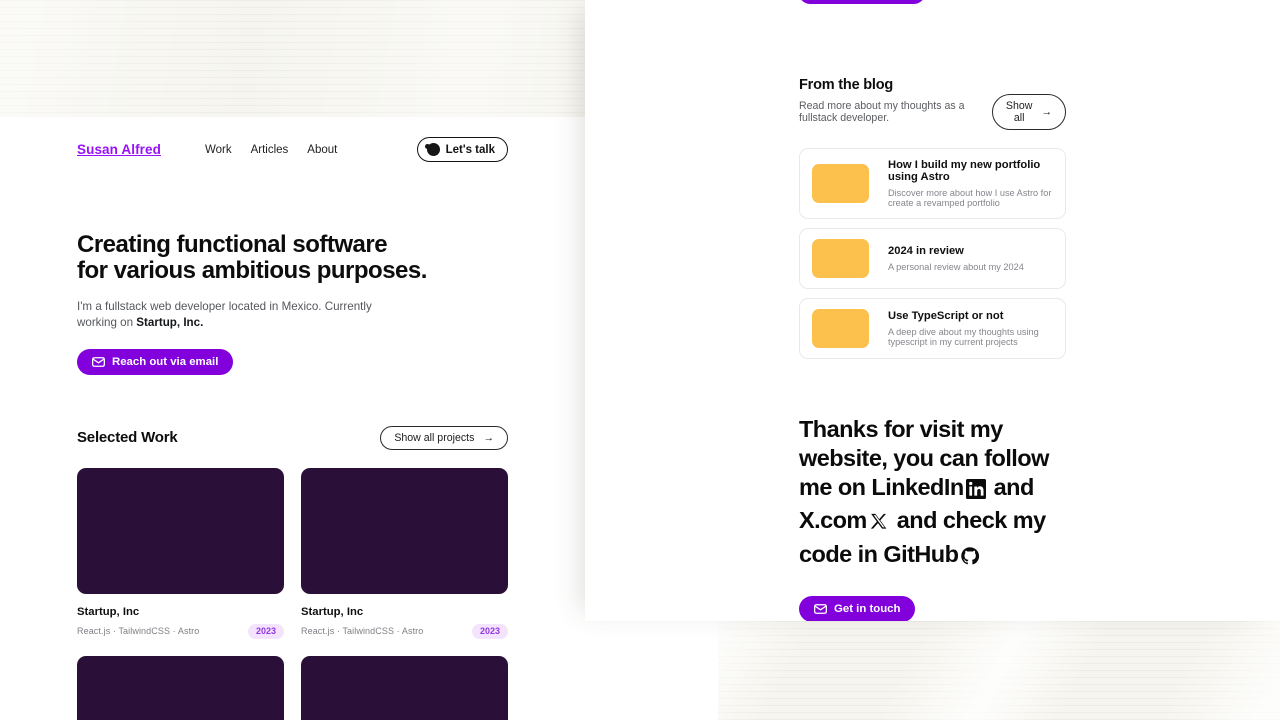 The height and width of the screenshot is (720, 1280). What do you see at coordinates (119, 149) in the screenshot?
I see `brand-logo: Susan Alfred` at bounding box center [119, 149].